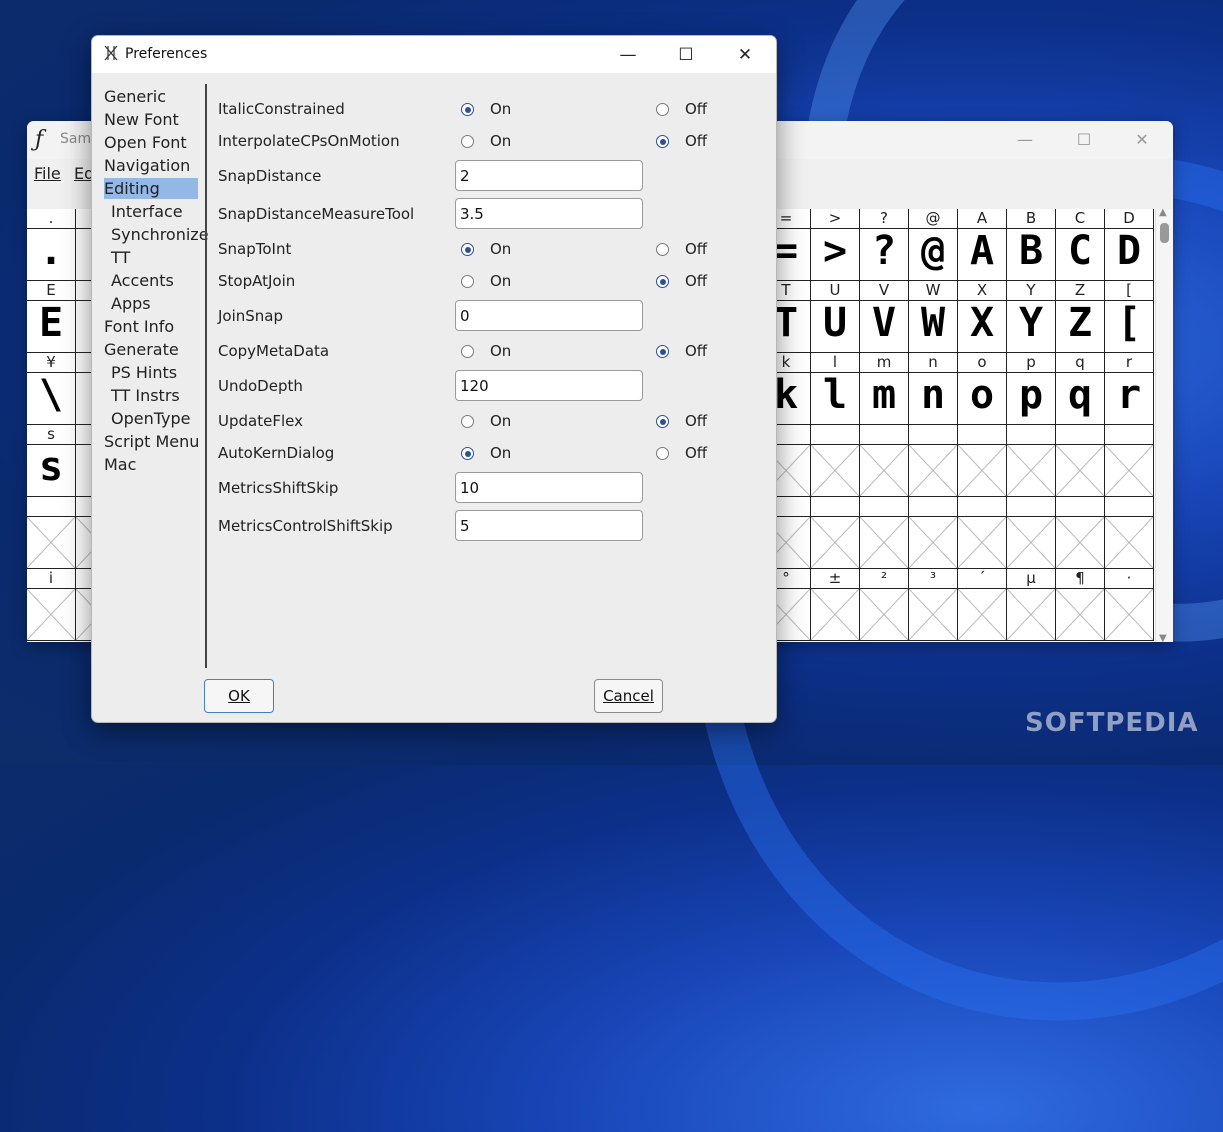  I want to click on update-flex-off-label: Off, so click(696, 421).